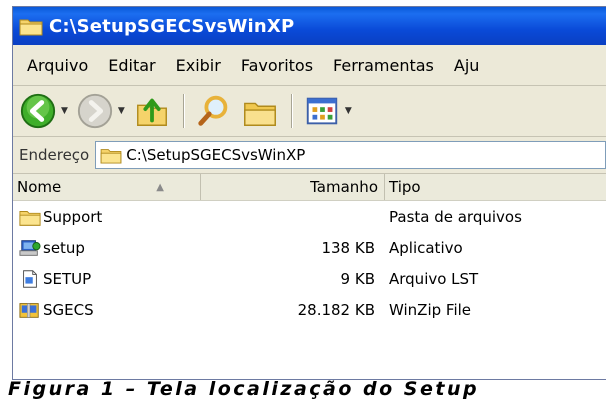  I want to click on back-dropdown-icon: ▼, so click(64, 111).